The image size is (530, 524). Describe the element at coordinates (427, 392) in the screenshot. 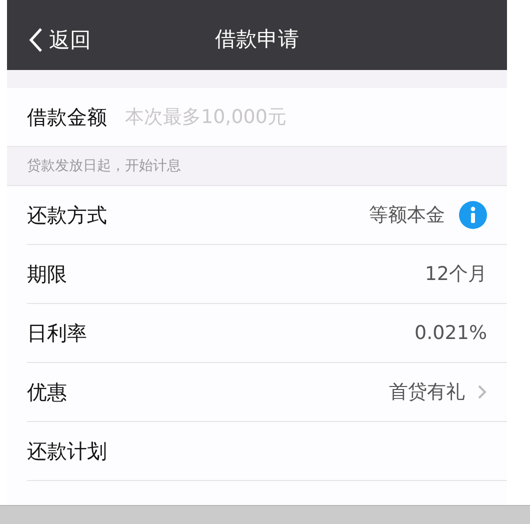

I see `row-value: 首贷有礼` at that location.